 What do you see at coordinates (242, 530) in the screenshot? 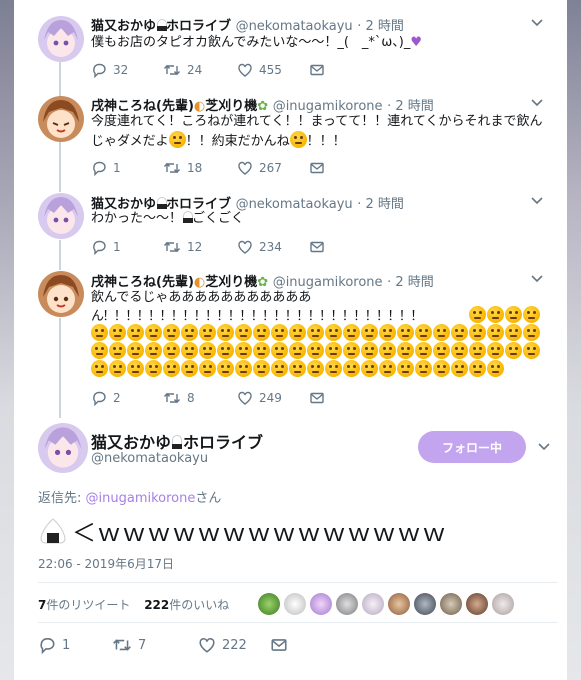
I see `main-tweet-text: ＜ｗｗｗｗｗｗｗｗｗｗｗｗｗｗ` at bounding box center [242, 530].